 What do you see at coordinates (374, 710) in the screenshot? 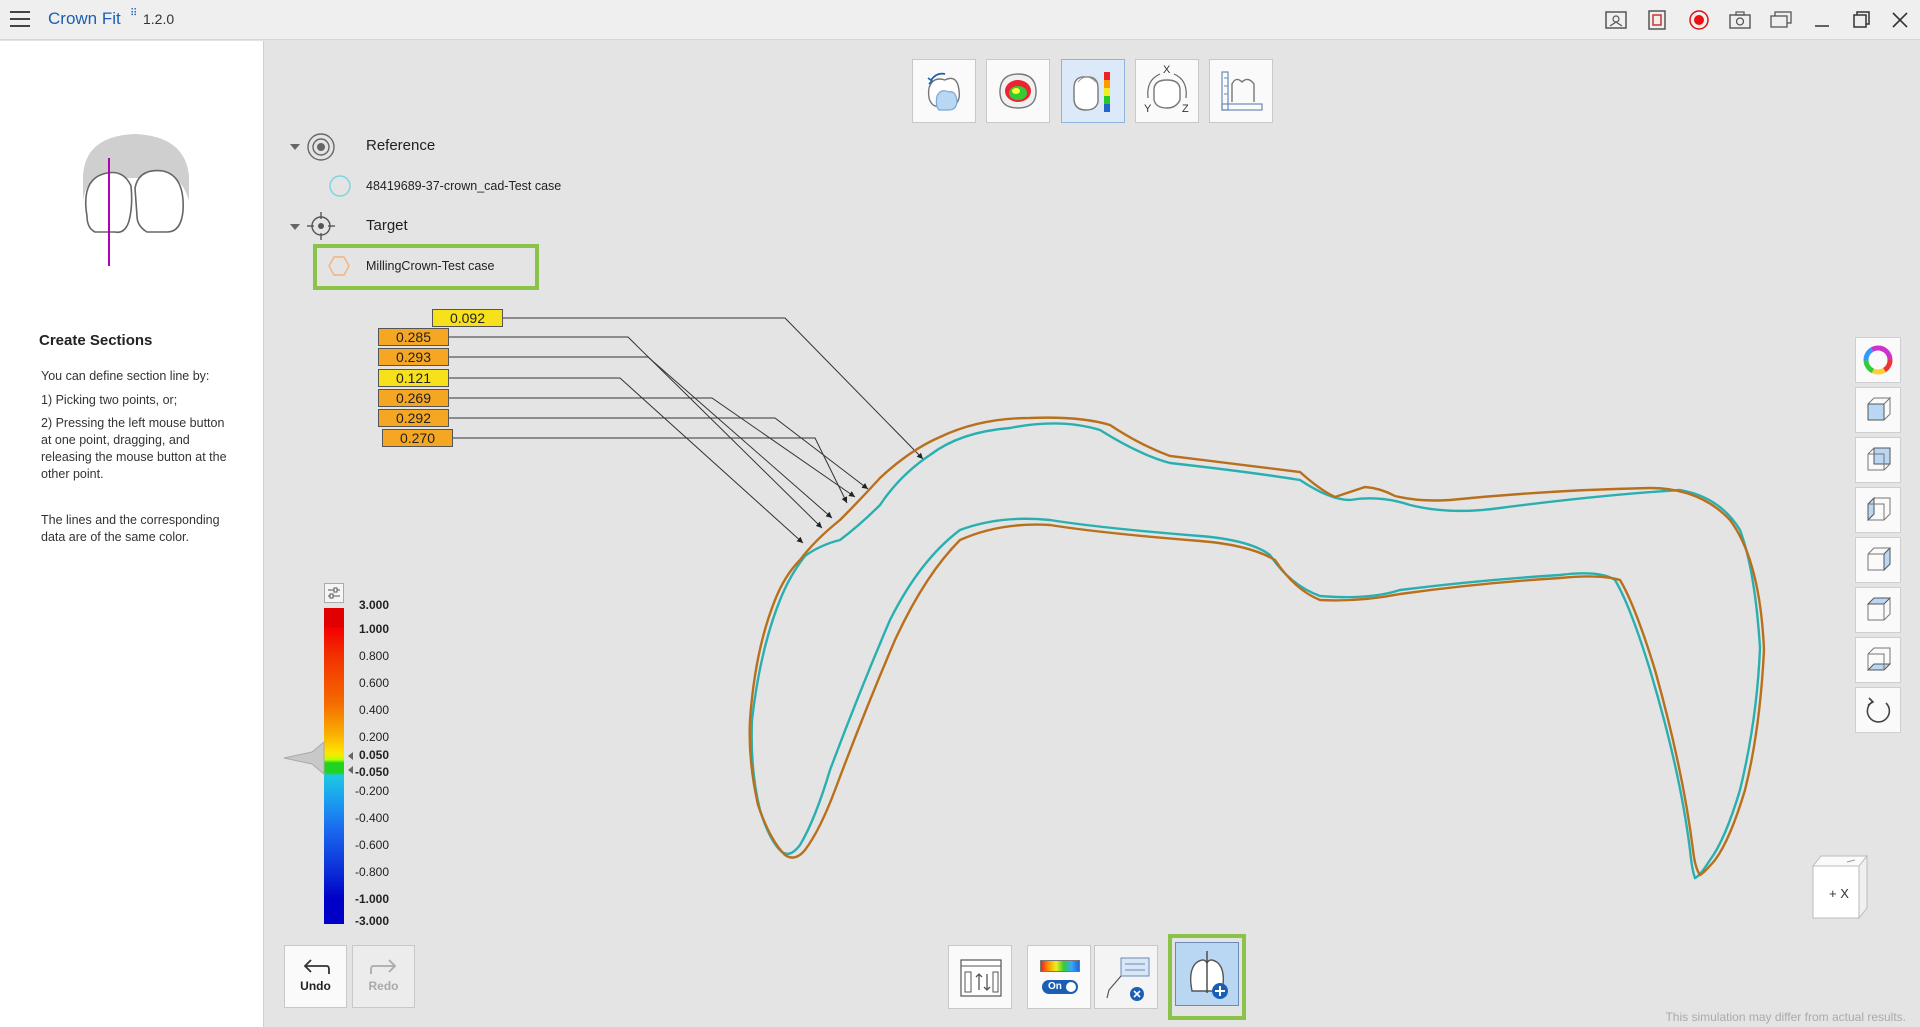
I see `legend-value: 0.400` at bounding box center [374, 710].